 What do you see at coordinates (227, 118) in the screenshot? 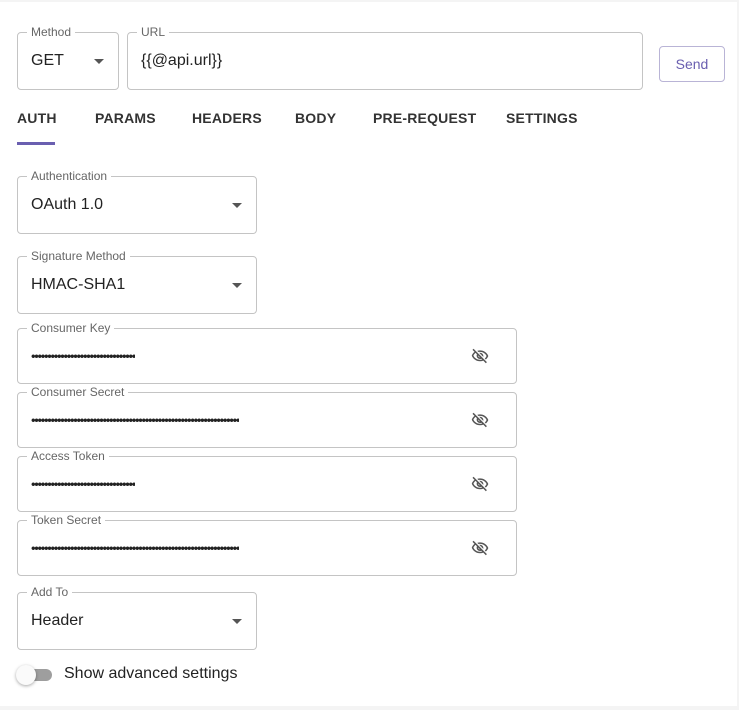
I see `tab-headers: HEADERS` at bounding box center [227, 118].